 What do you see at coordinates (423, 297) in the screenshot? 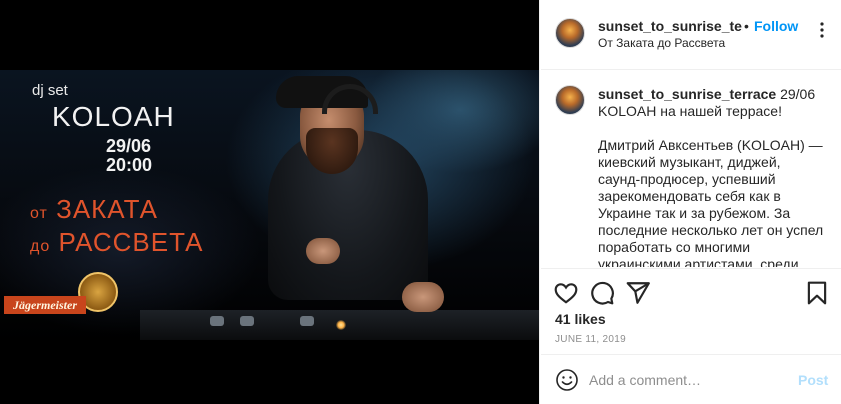
I see `dj-hand-right` at bounding box center [423, 297].